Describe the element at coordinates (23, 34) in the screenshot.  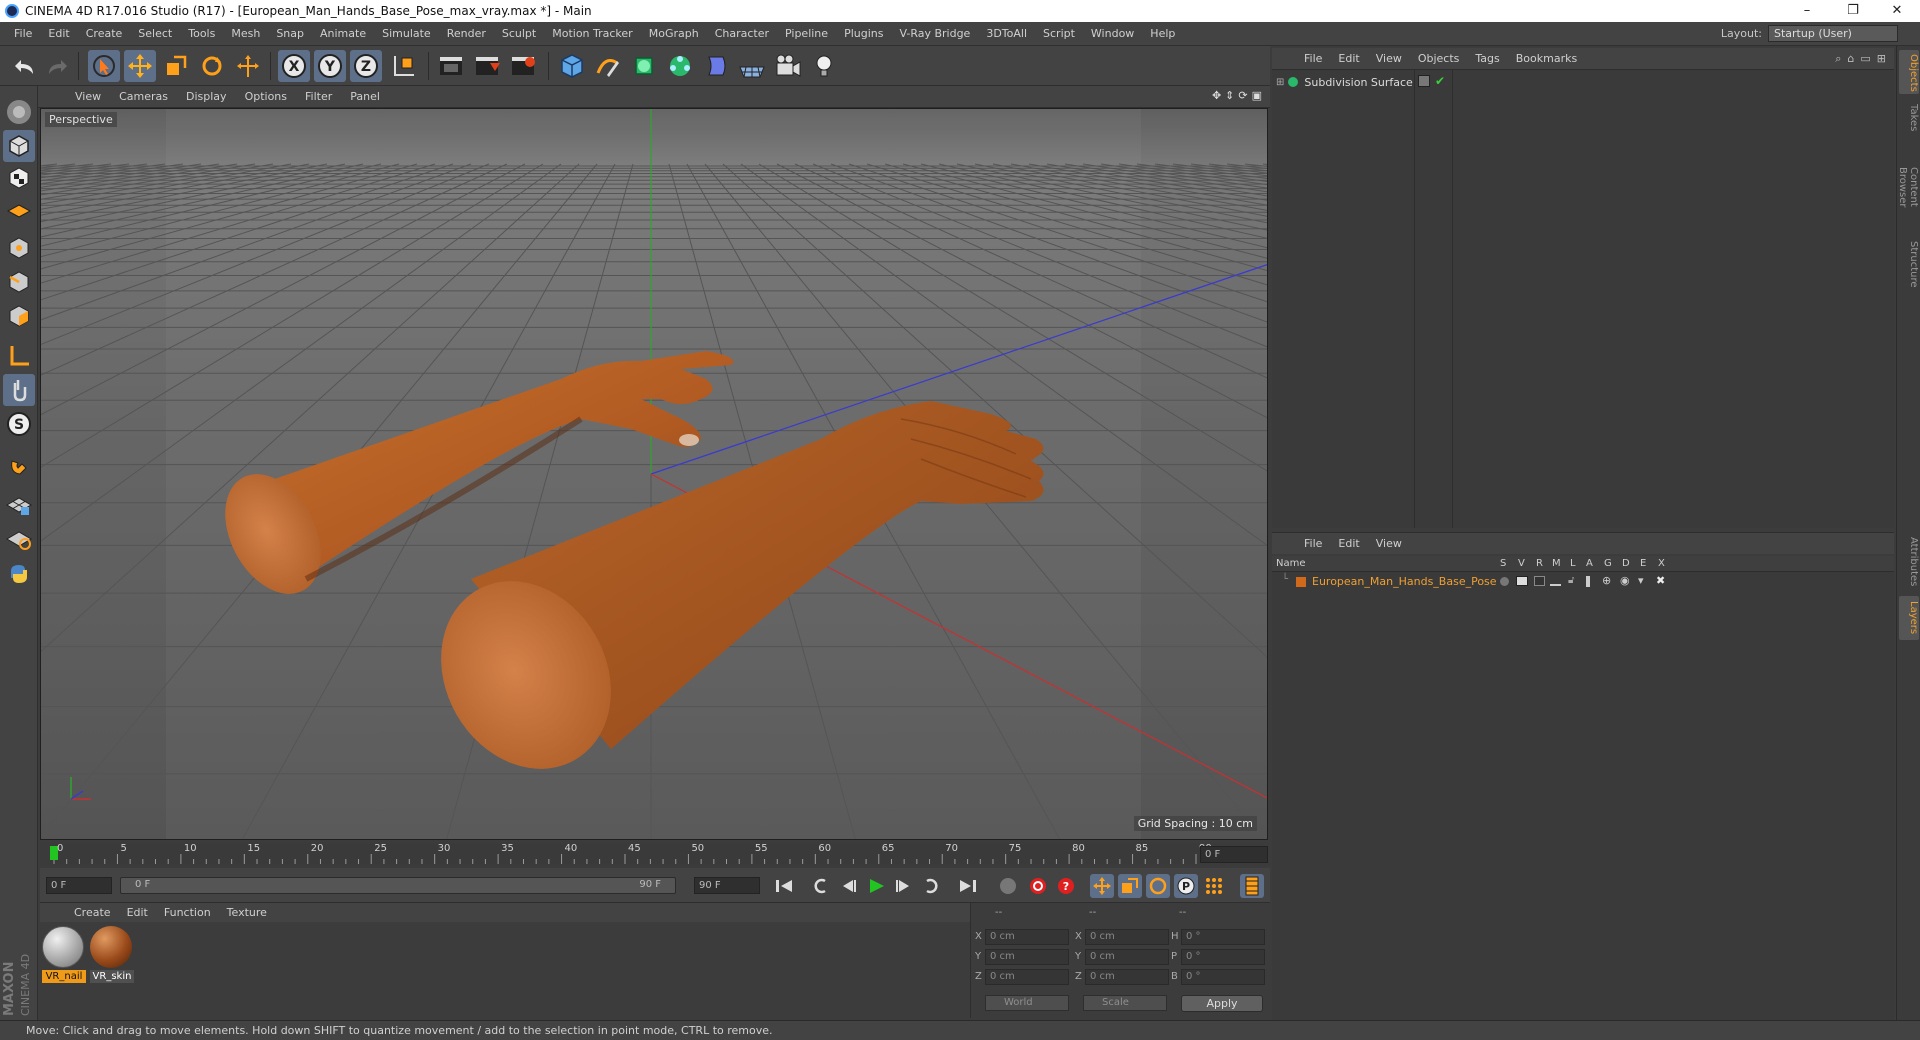
I see `menu-file: File` at that location.